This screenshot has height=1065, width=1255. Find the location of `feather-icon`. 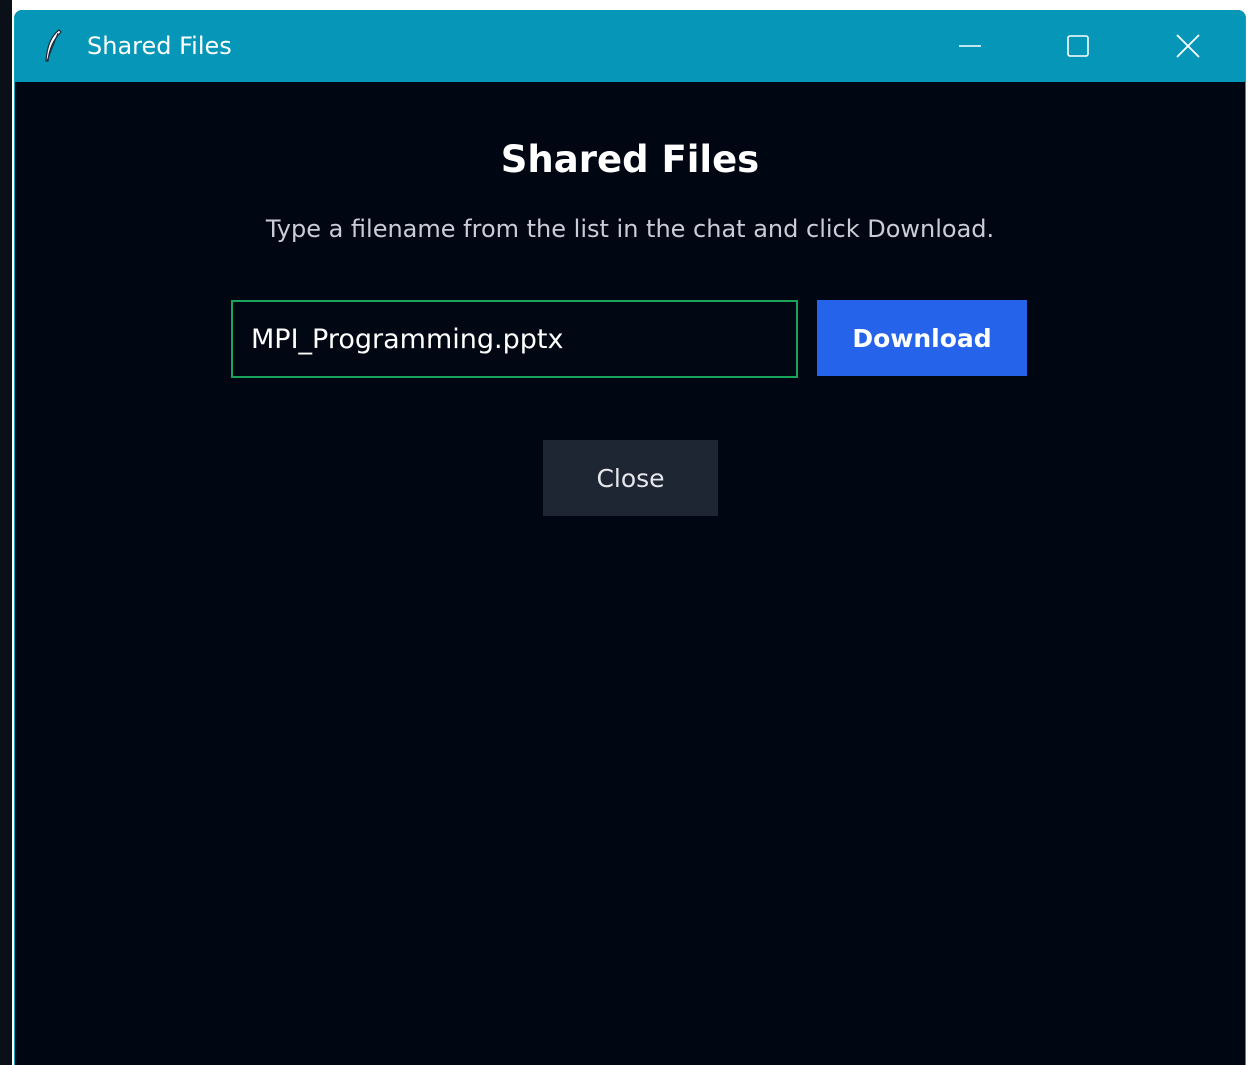

feather-icon is located at coordinates (53, 45).